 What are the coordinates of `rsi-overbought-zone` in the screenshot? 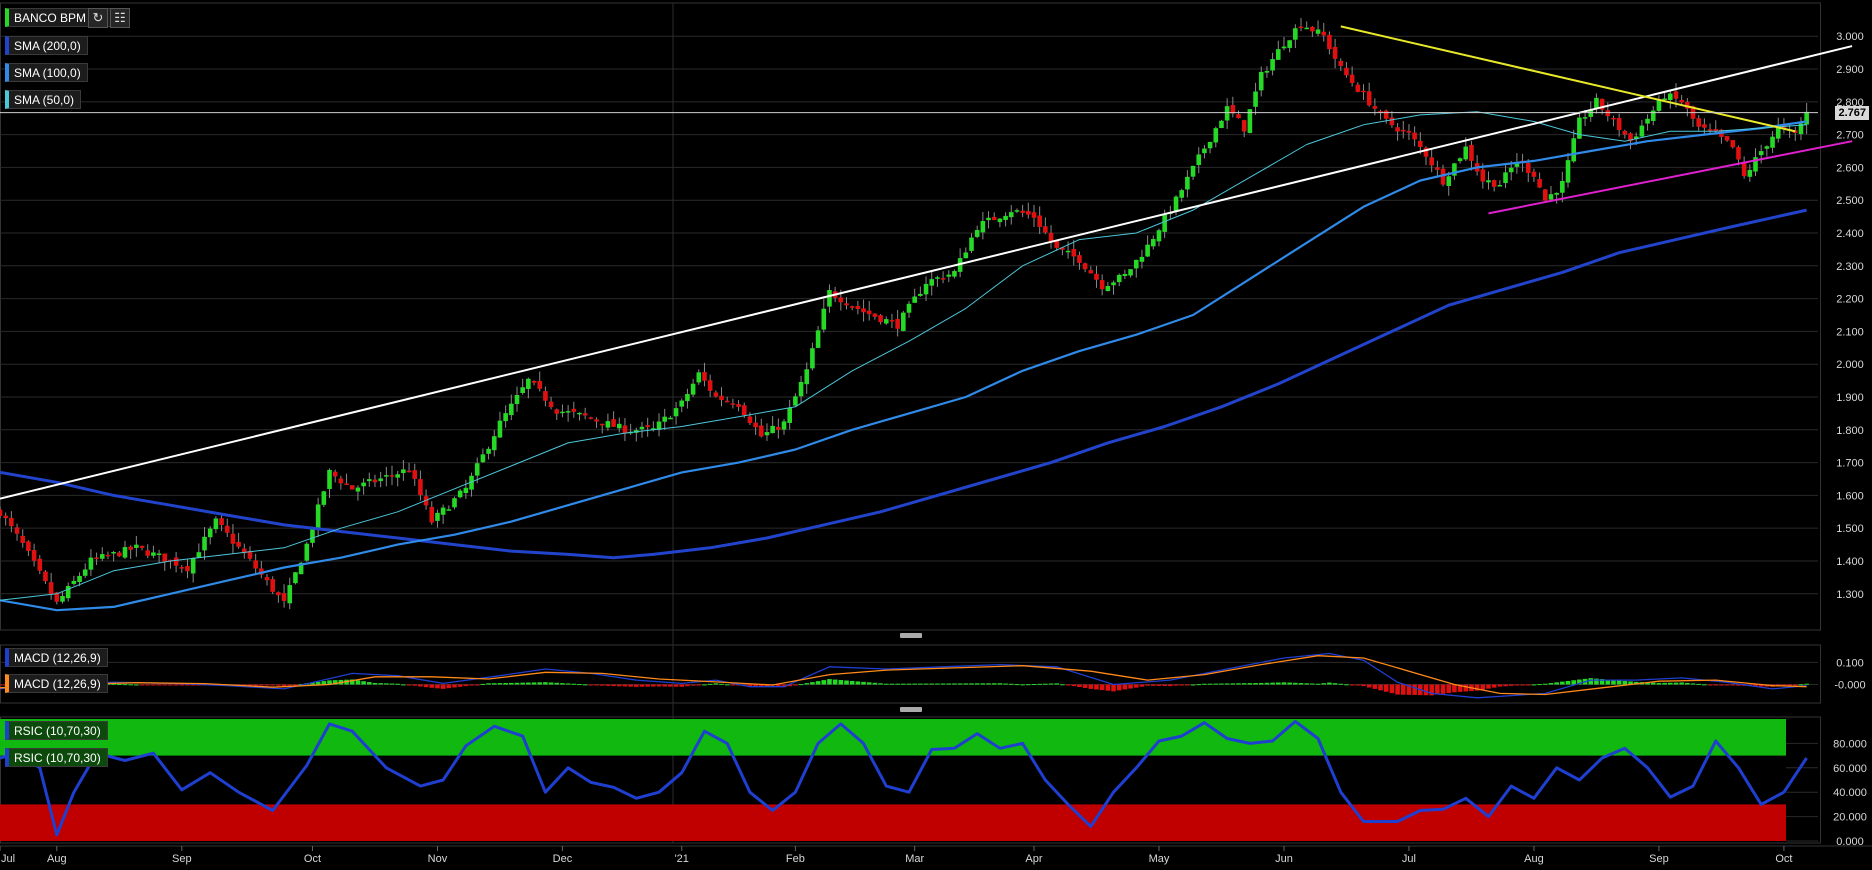 It's located at (893, 737).